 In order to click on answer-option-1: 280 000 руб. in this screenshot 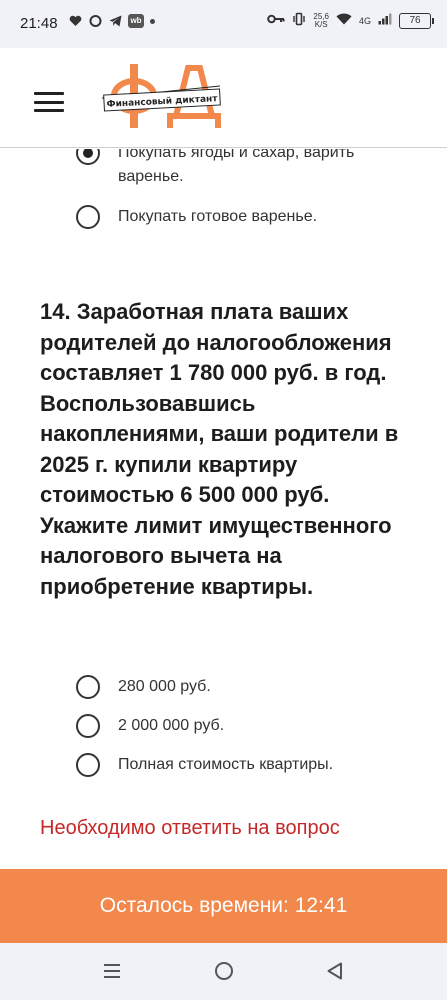, I will do `click(247, 687)`.